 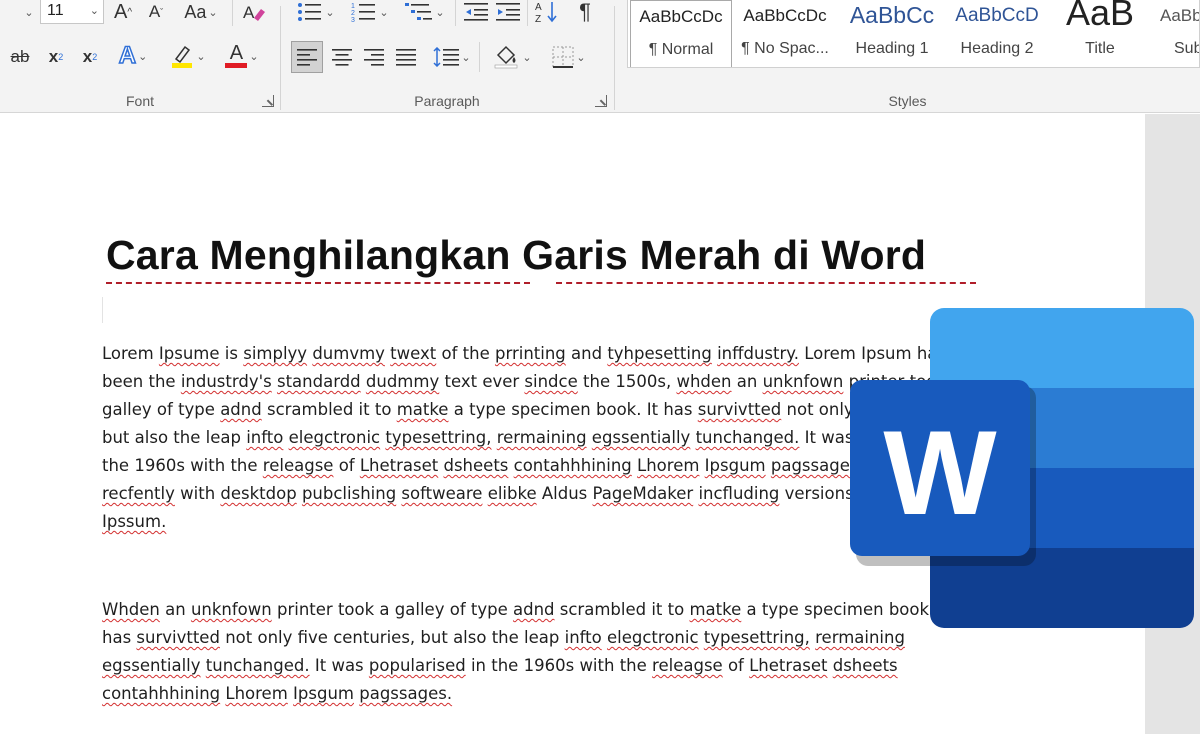 I want to click on align-right-icon, so click(x=374, y=57).